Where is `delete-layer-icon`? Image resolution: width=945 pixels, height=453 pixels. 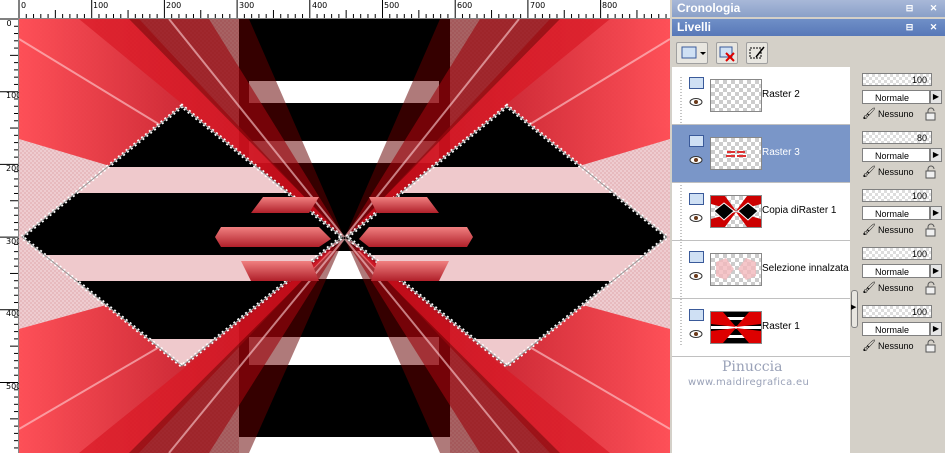 delete-layer-icon is located at coordinates (727, 54).